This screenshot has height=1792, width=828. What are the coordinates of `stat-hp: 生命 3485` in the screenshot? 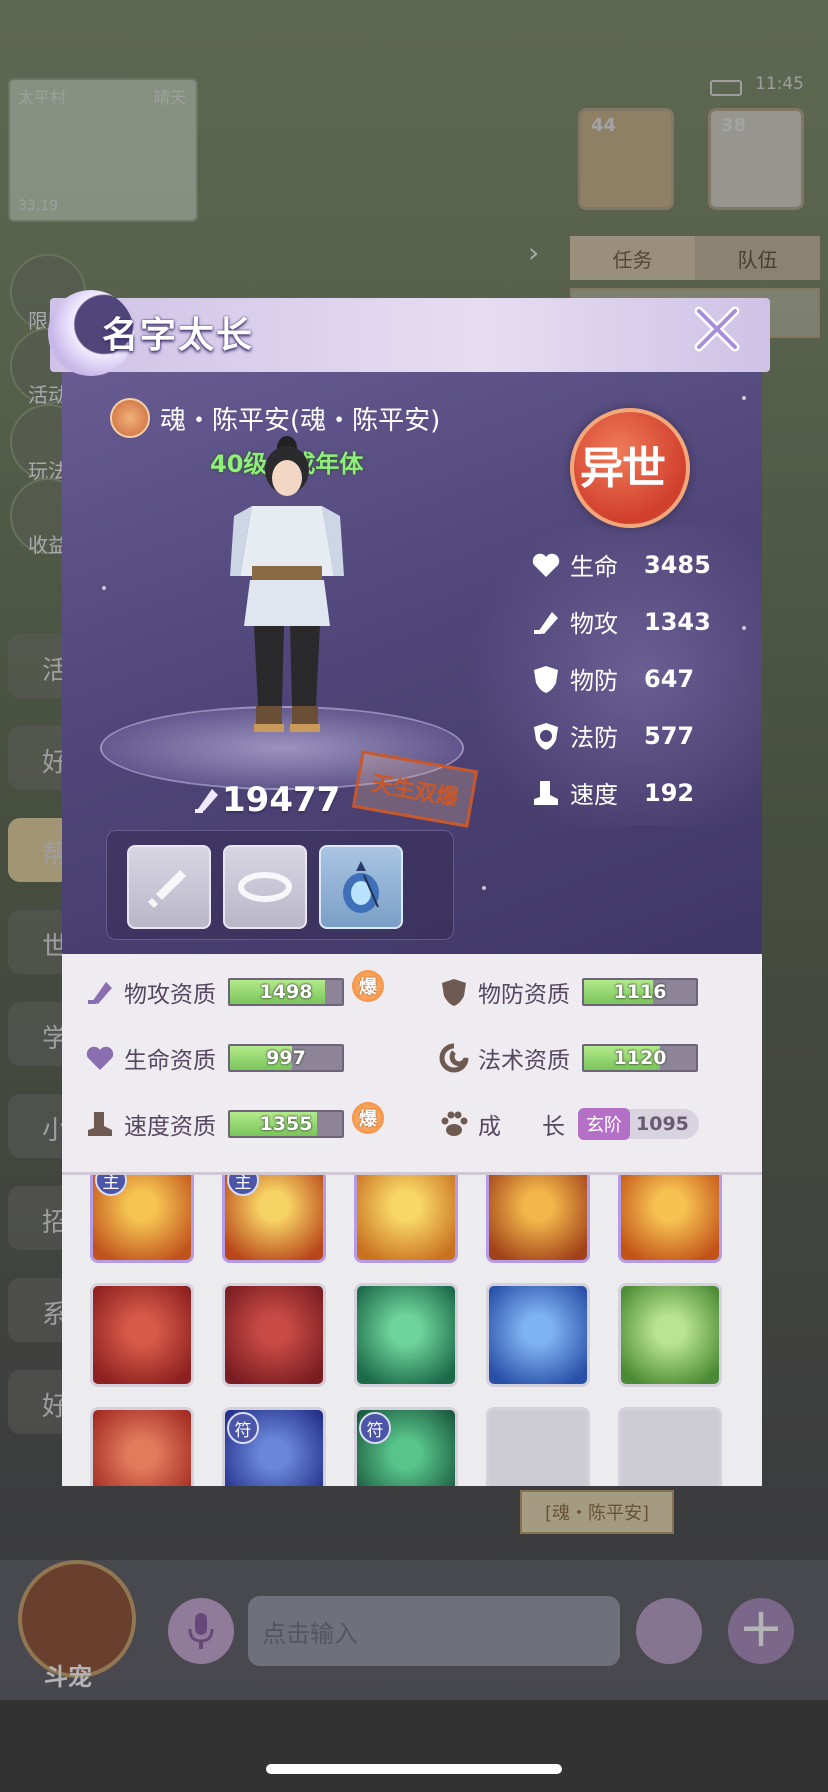 It's located at (640, 564).